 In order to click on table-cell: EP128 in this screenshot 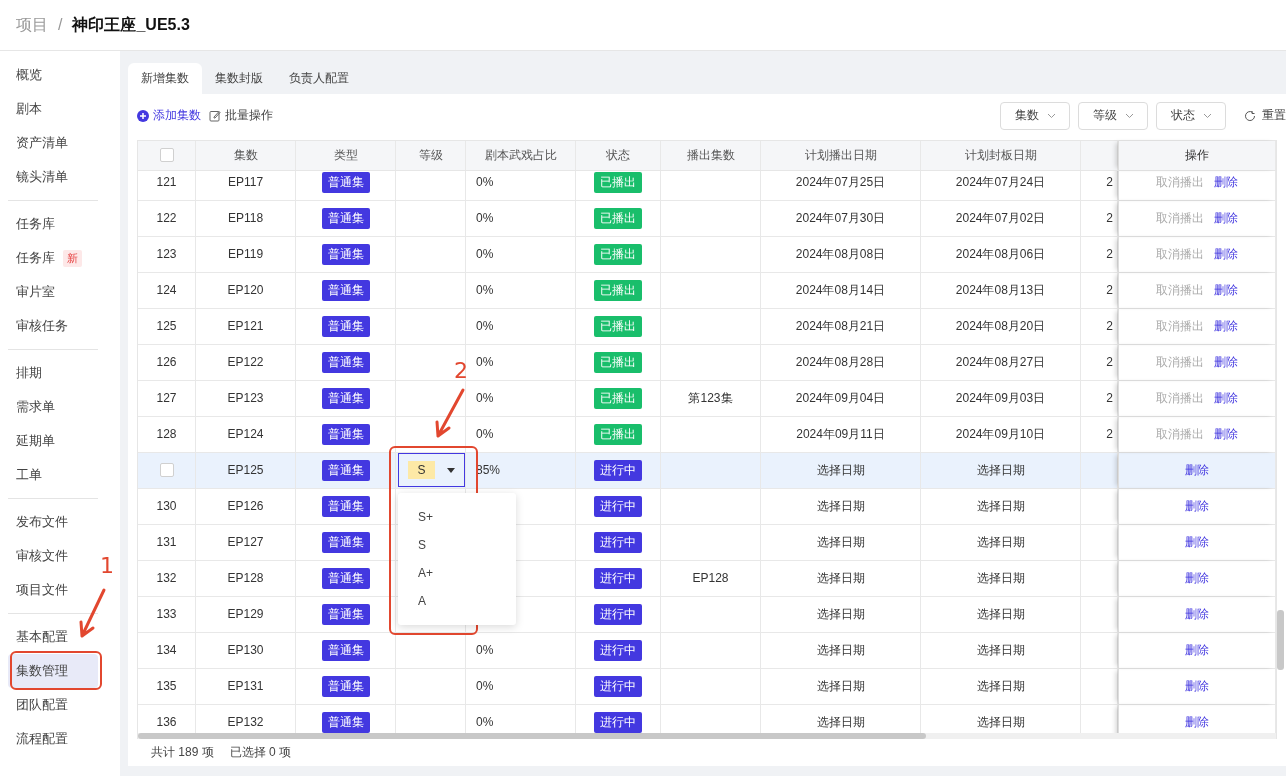, I will do `click(245, 578)`.